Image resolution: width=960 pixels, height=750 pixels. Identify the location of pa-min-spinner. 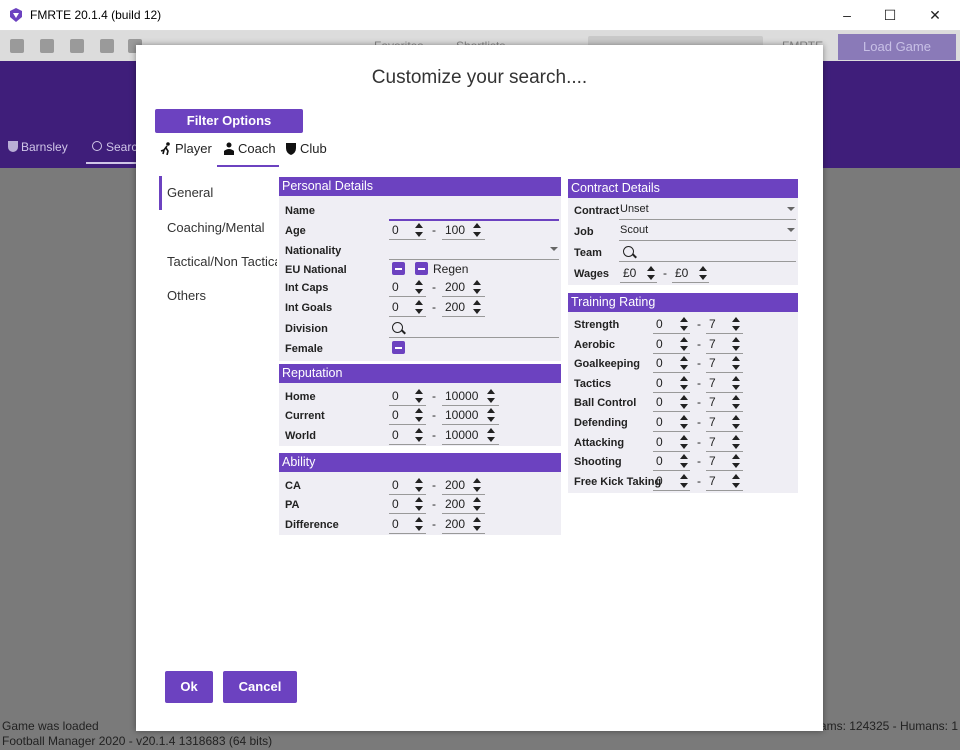
(419, 504).